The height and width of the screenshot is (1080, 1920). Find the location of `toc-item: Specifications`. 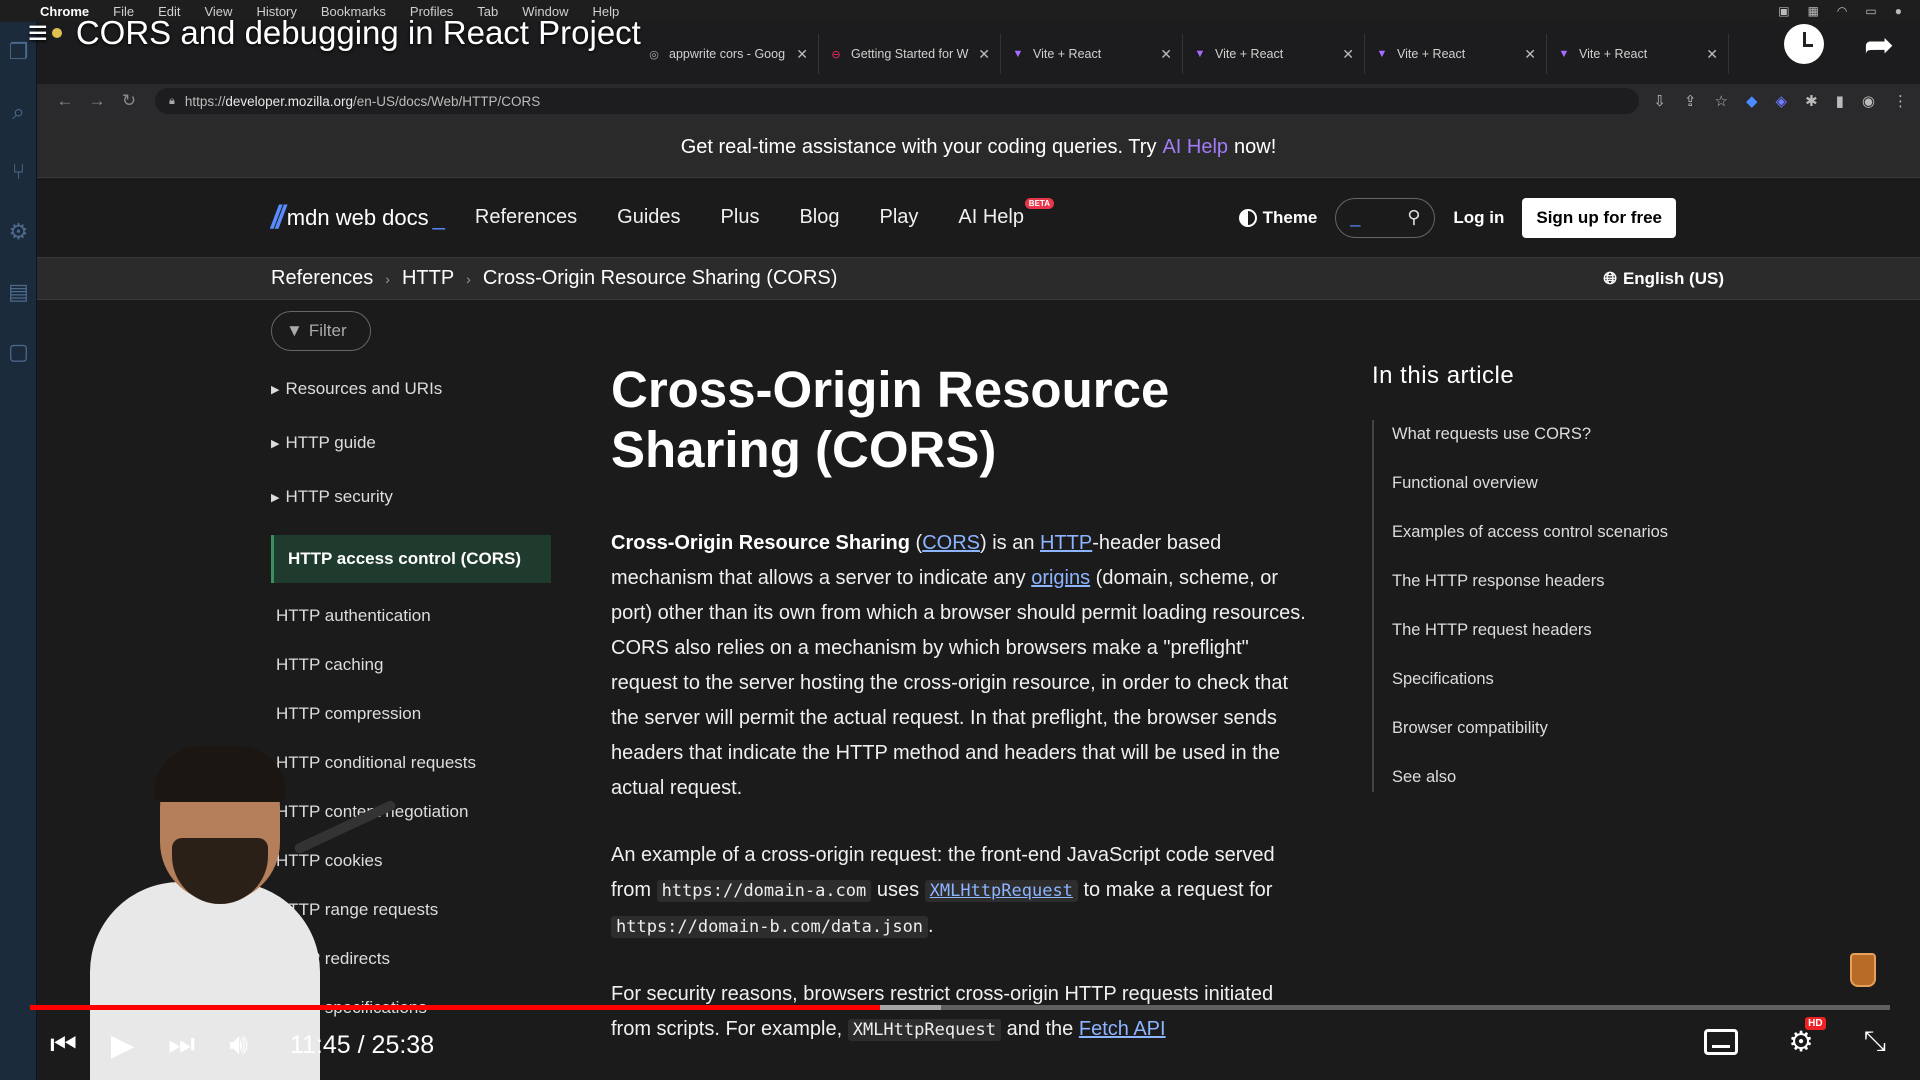

toc-item: Specifications is located at coordinates (1532, 679).